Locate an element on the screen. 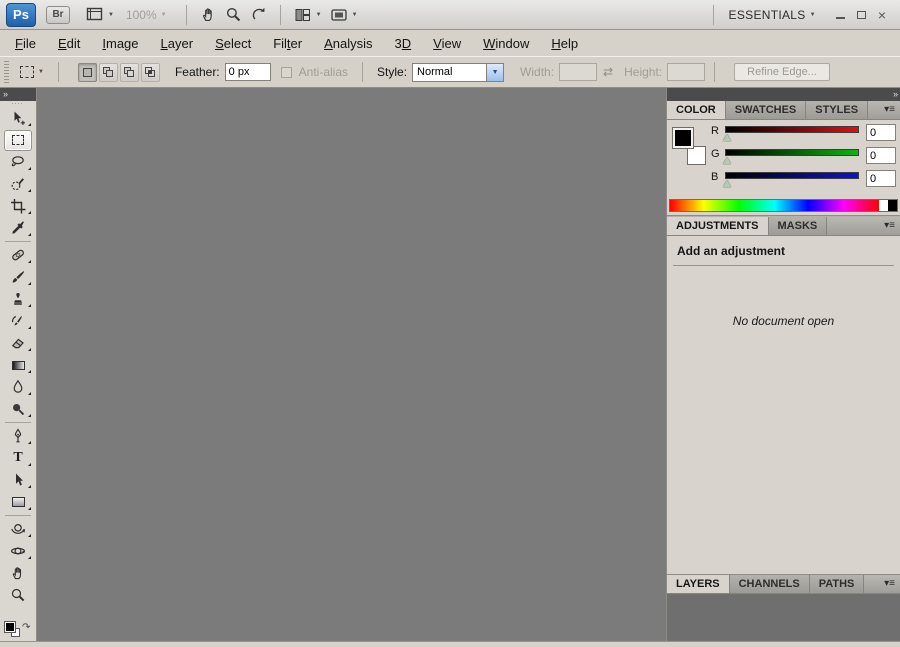 The image size is (900, 647). intersect-selection-button is located at coordinates (150, 72).